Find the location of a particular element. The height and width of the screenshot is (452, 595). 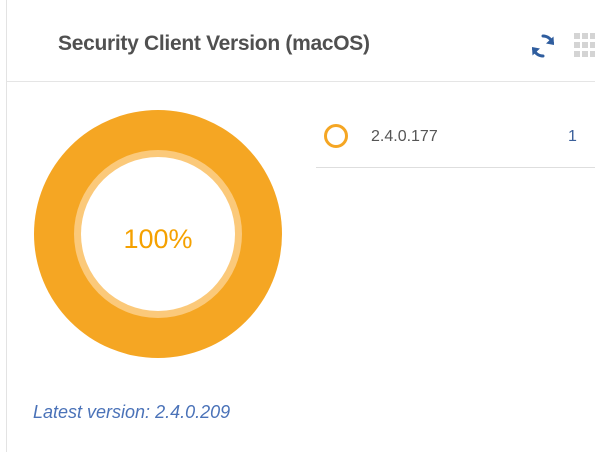

donut-center-label: 100% is located at coordinates (158, 239).